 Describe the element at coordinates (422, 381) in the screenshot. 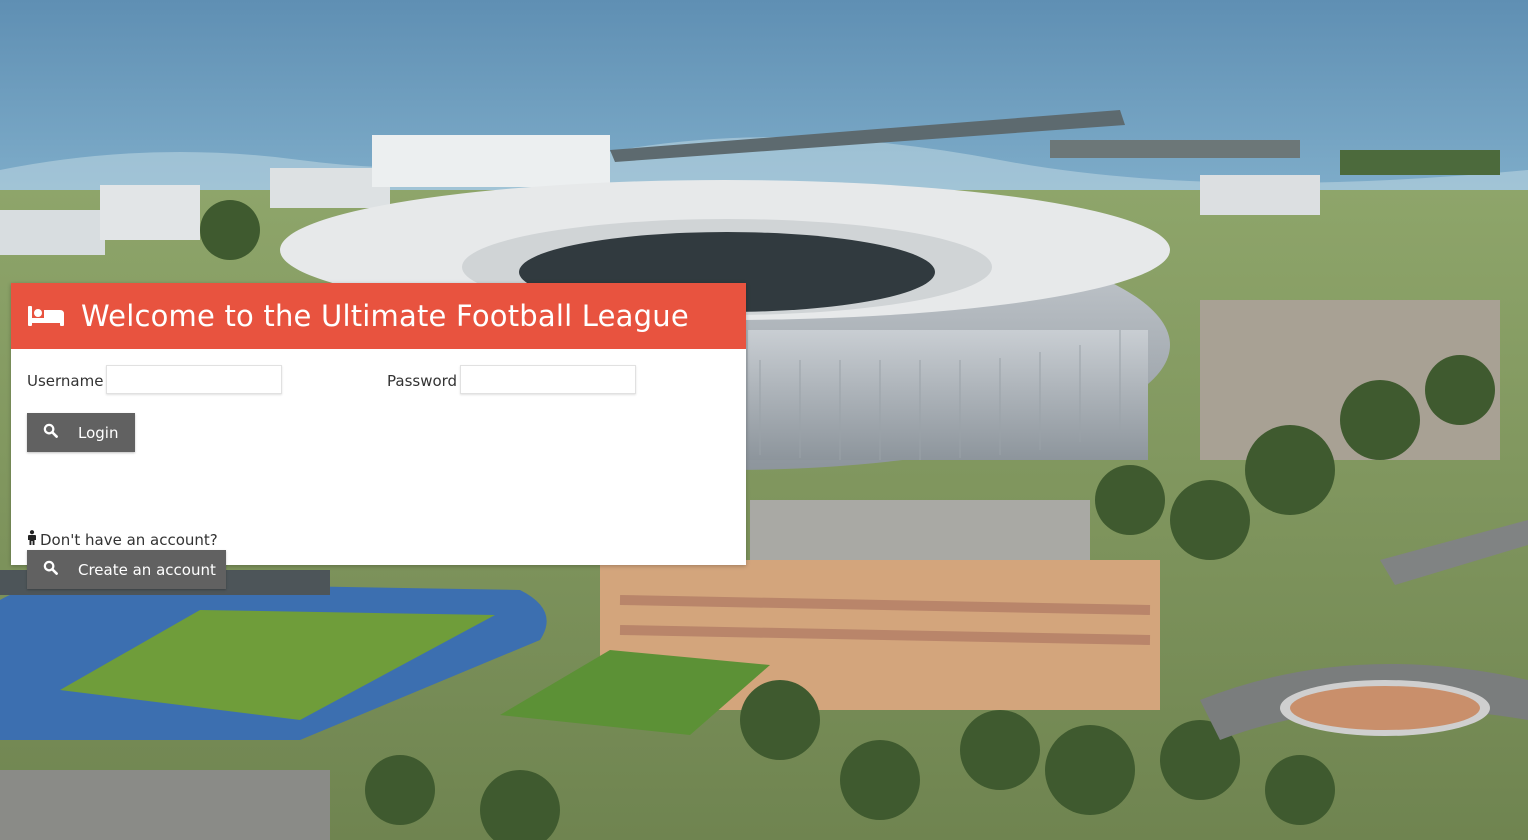

I see `password-label: Password` at that location.